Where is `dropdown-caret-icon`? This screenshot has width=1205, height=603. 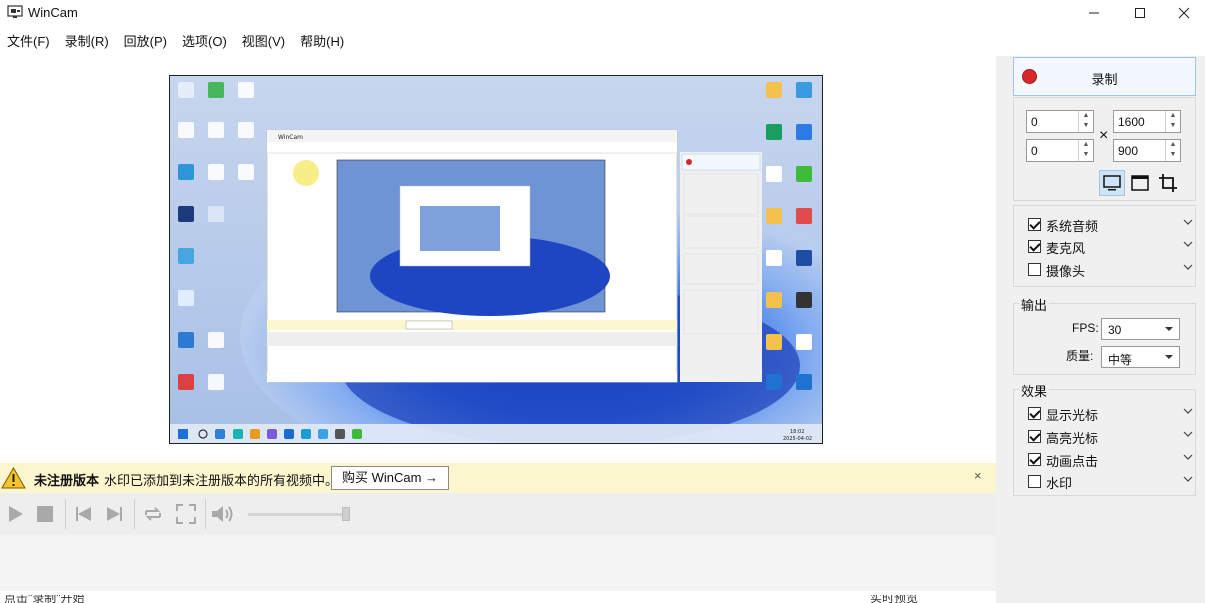 dropdown-caret-icon is located at coordinates (1169, 357).